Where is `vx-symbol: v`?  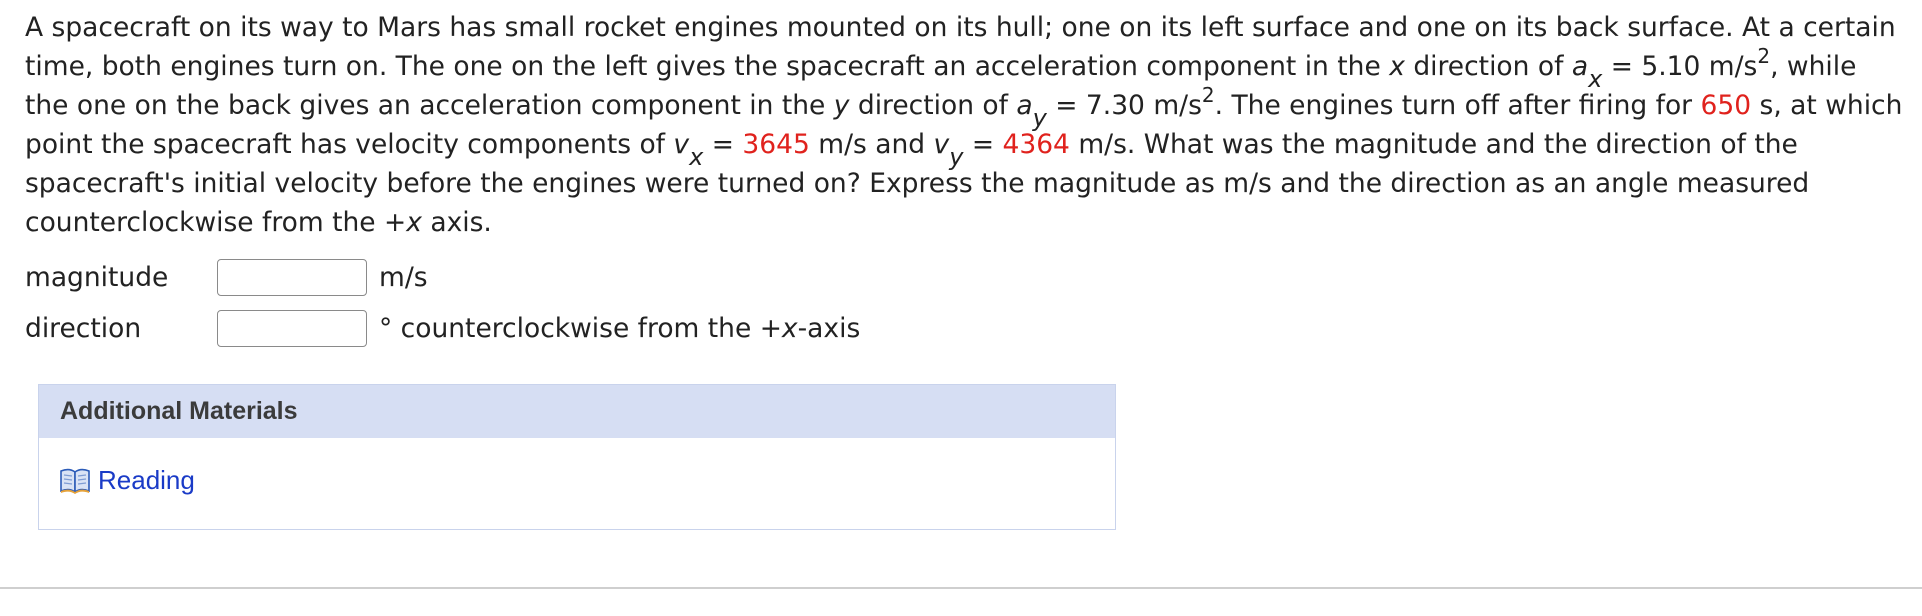 vx-symbol: v is located at coordinates (681, 144).